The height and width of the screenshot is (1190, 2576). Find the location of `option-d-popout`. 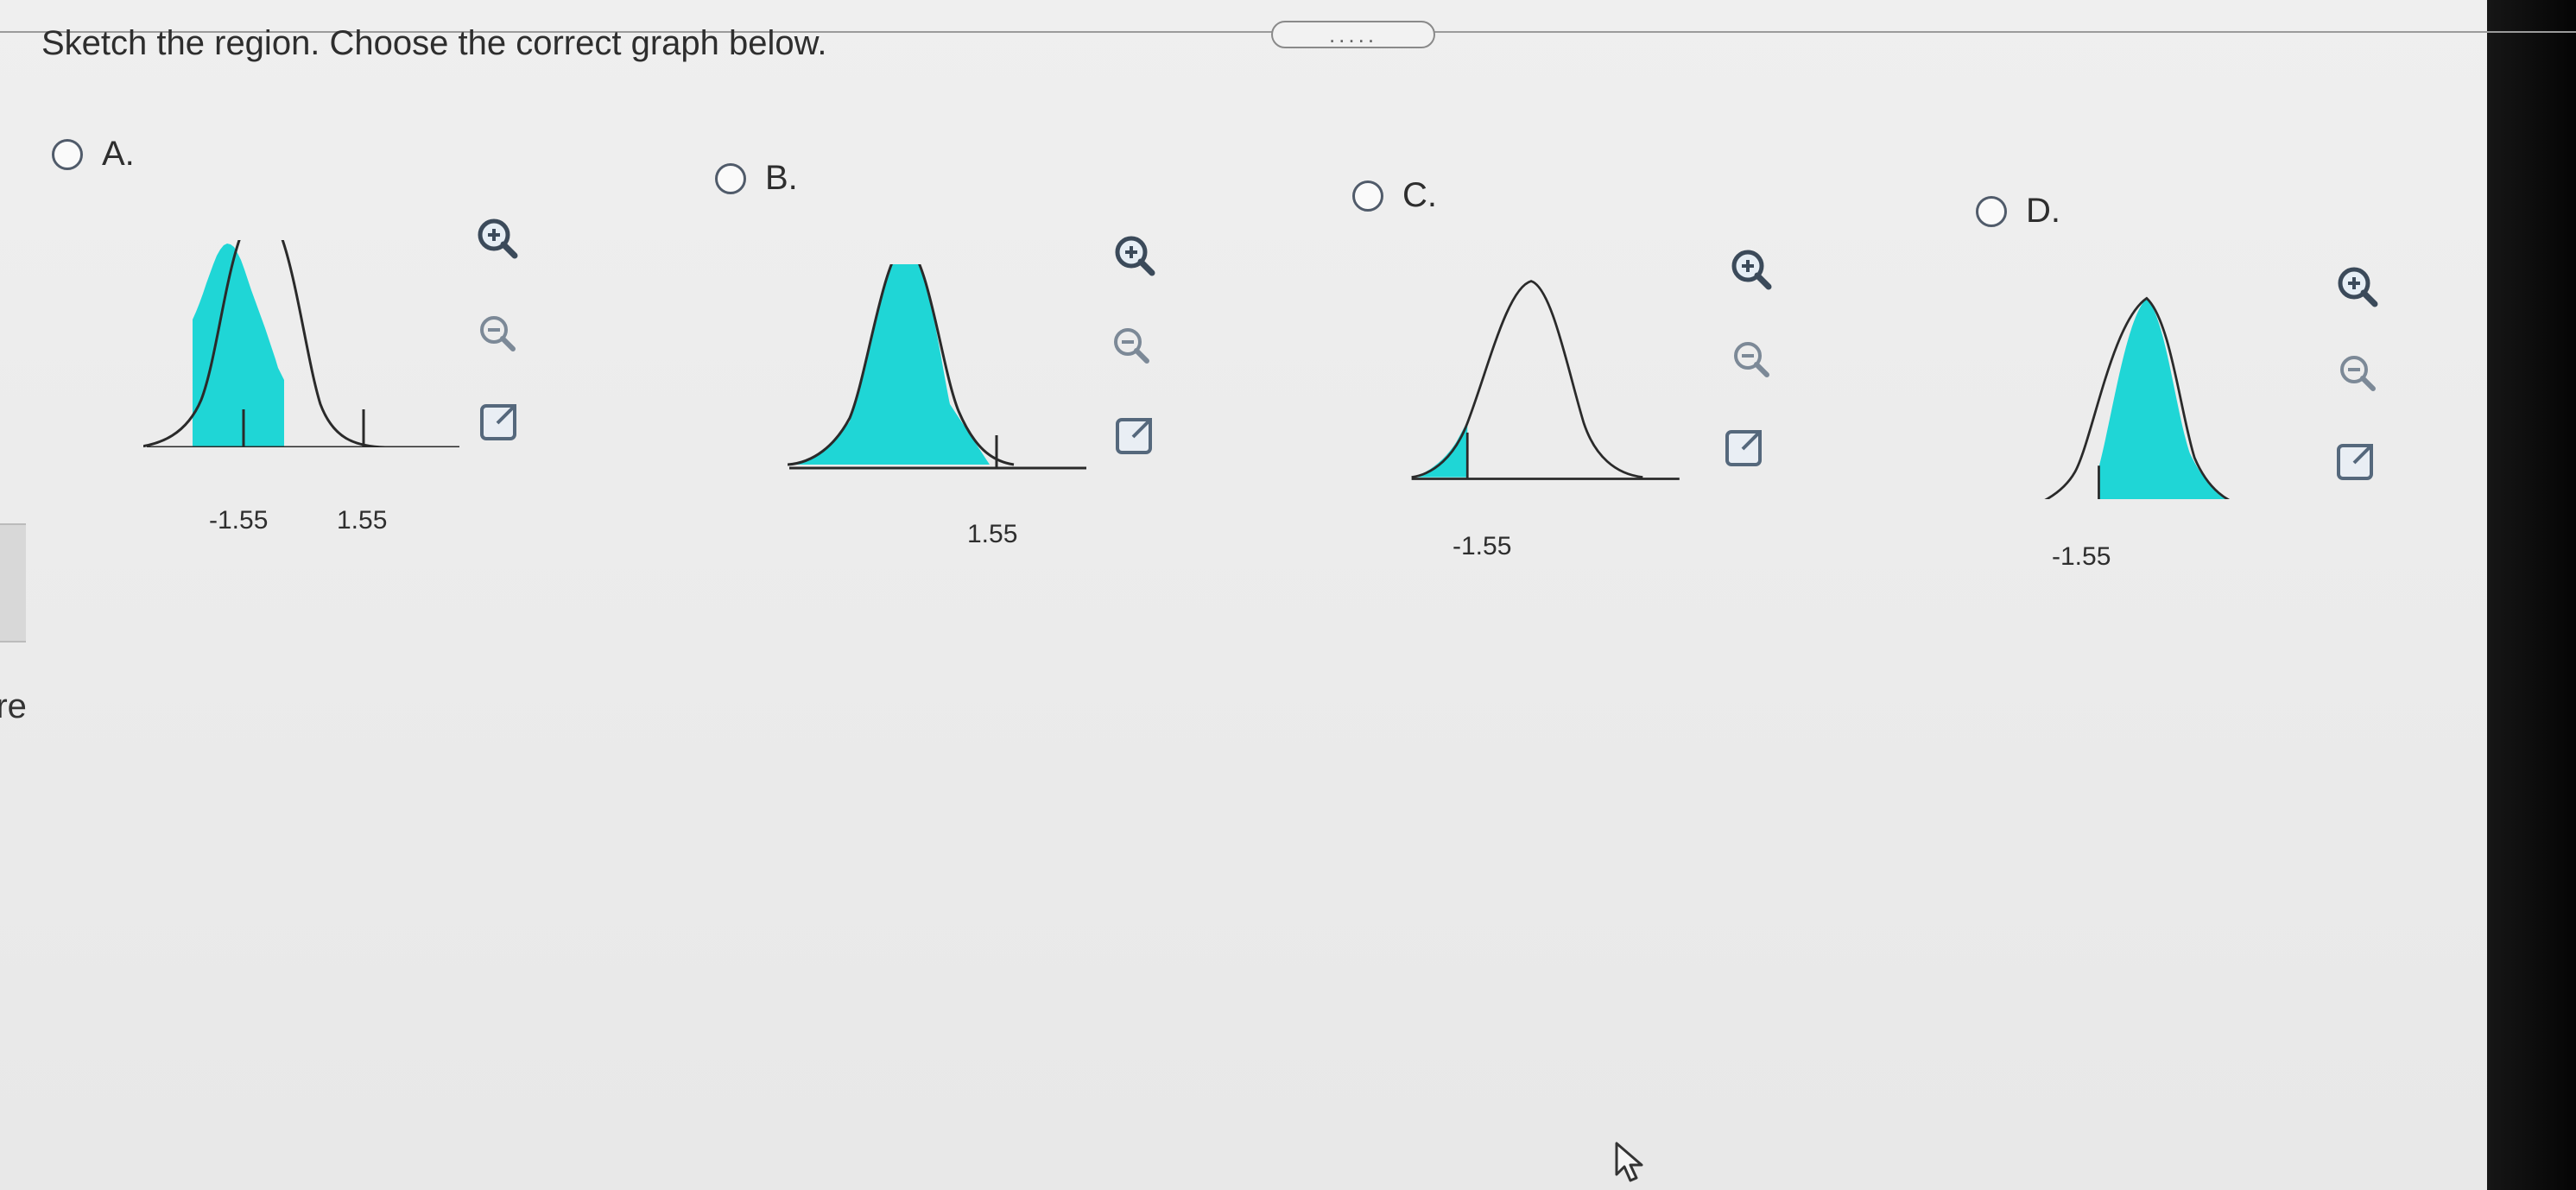

option-d-popout is located at coordinates (2357, 461).